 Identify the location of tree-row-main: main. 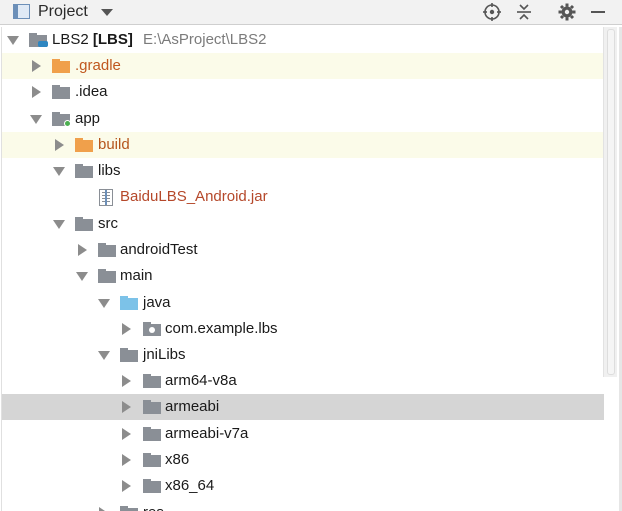
(303, 276).